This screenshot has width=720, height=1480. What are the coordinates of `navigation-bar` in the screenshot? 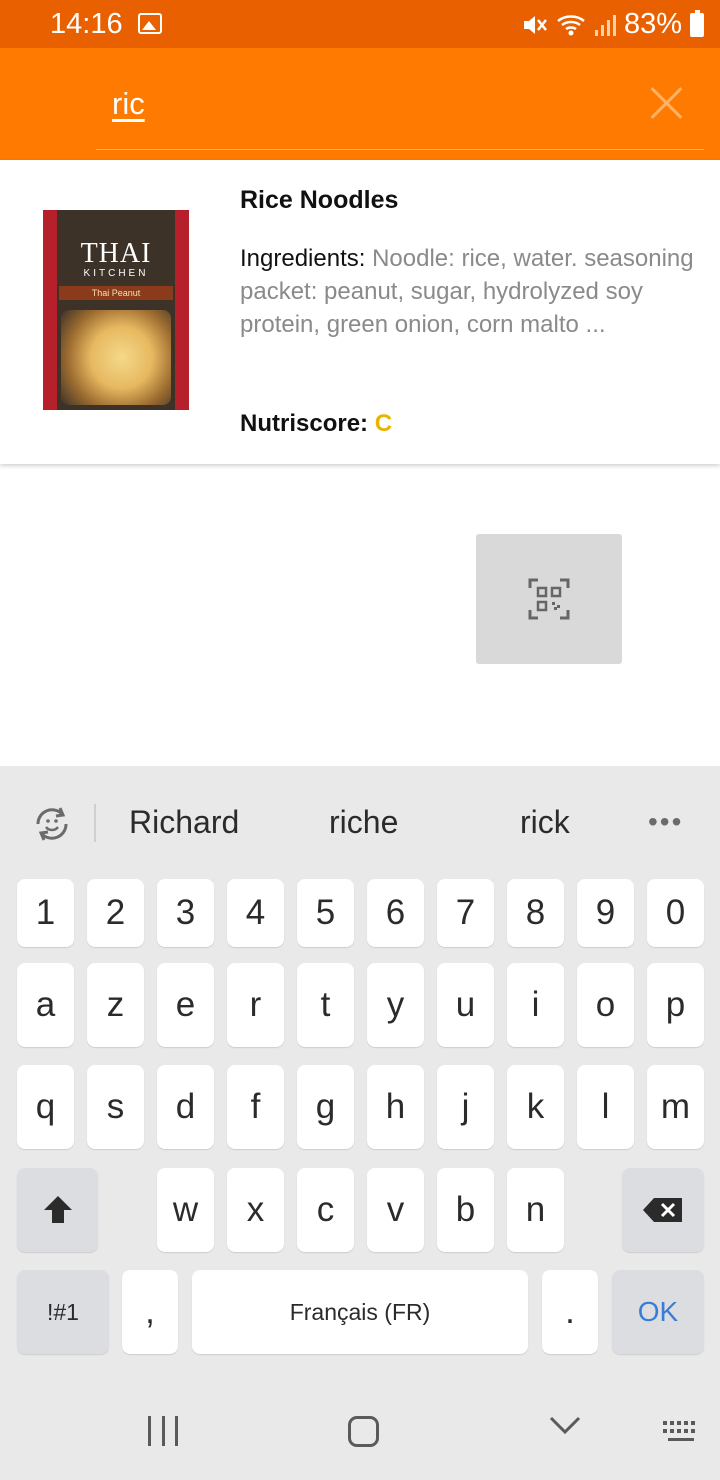 It's located at (360, 1433).